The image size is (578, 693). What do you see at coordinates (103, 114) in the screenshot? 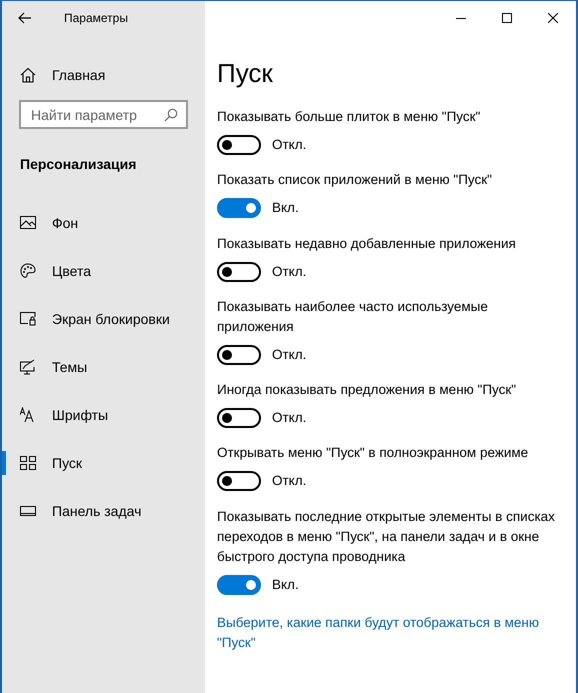
I see `search-field: Найти параметр` at bounding box center [103, 114].